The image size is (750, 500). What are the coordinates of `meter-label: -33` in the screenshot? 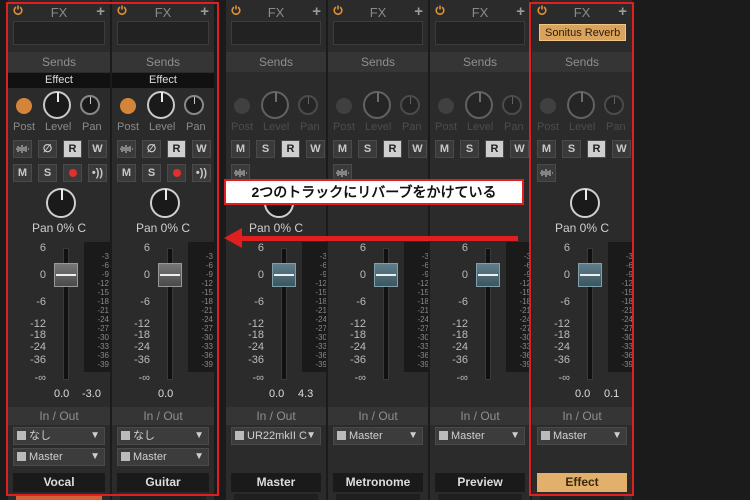 It's located at (103, 346).